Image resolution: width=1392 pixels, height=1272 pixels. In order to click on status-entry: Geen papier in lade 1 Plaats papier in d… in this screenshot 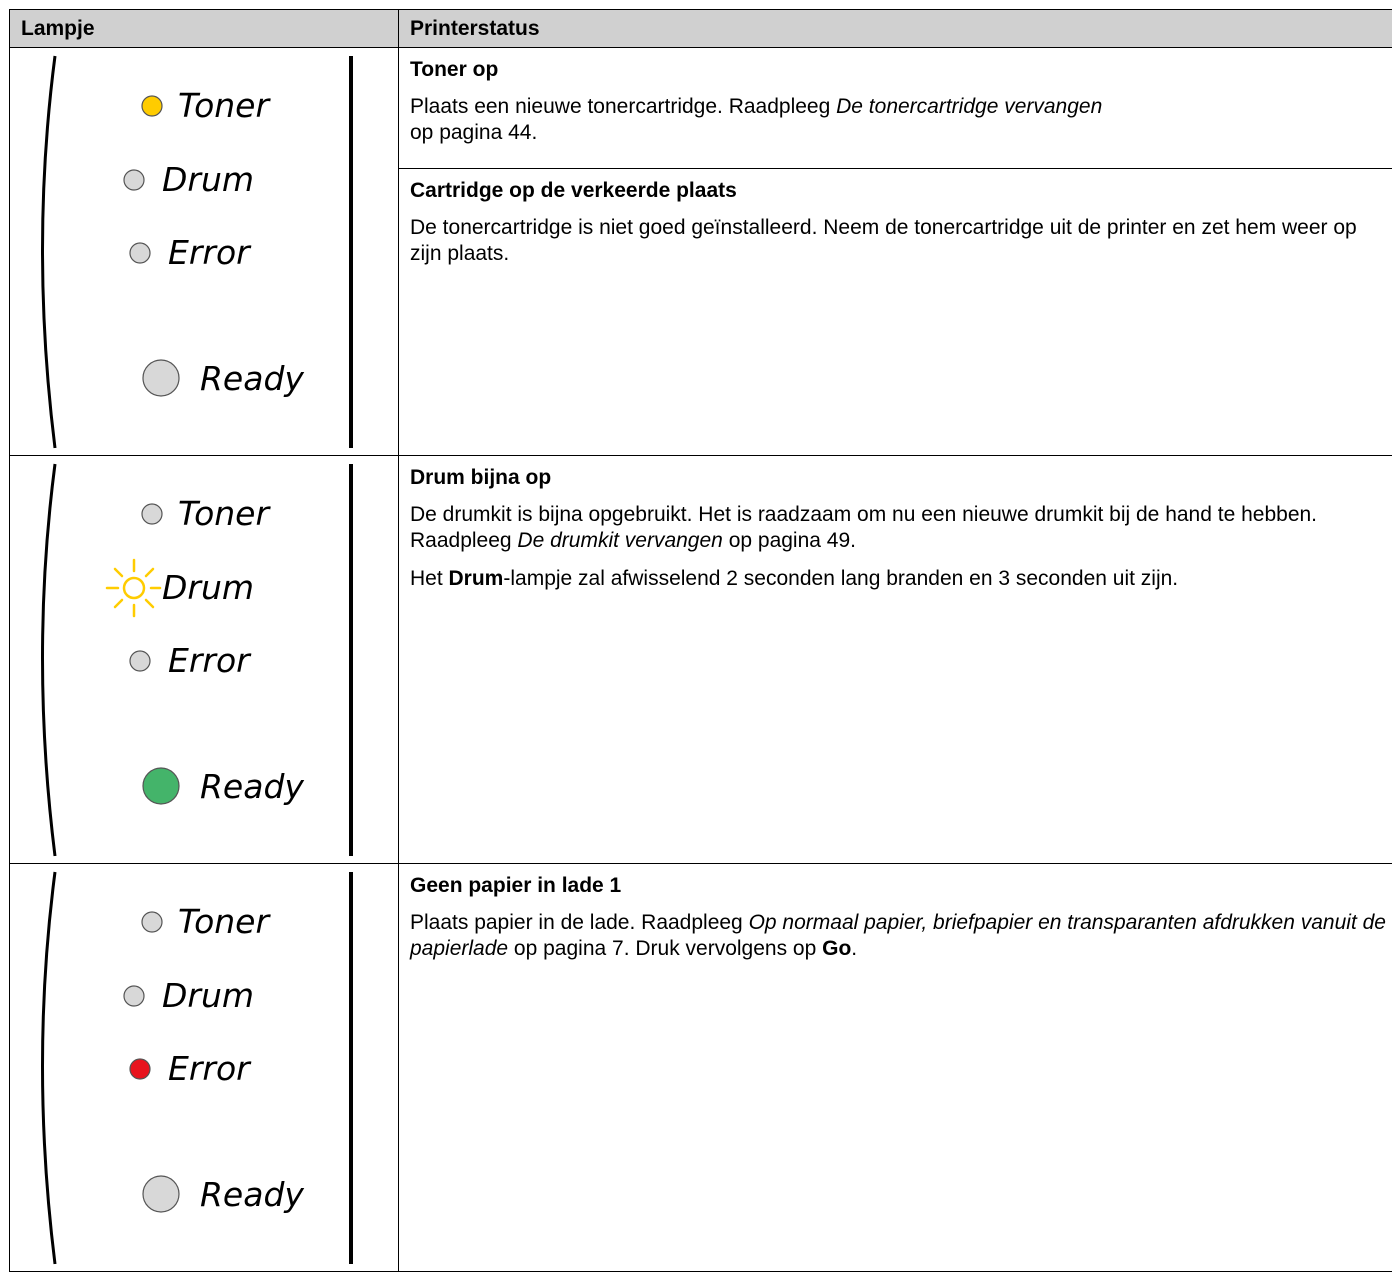, I will do `click(895, 924)`.